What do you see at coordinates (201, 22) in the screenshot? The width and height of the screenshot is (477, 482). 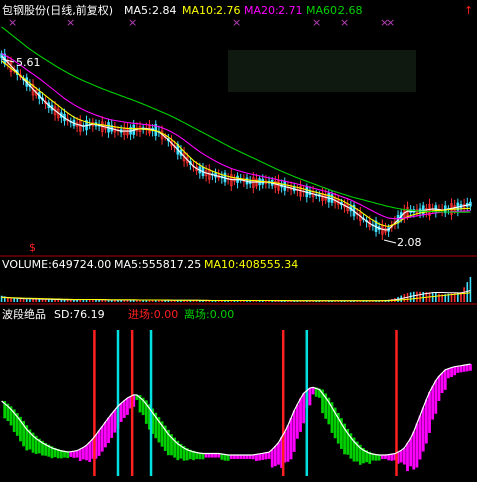 I see `signal-cross-row: × × × × × × ××` at bounding box center [201, 22].